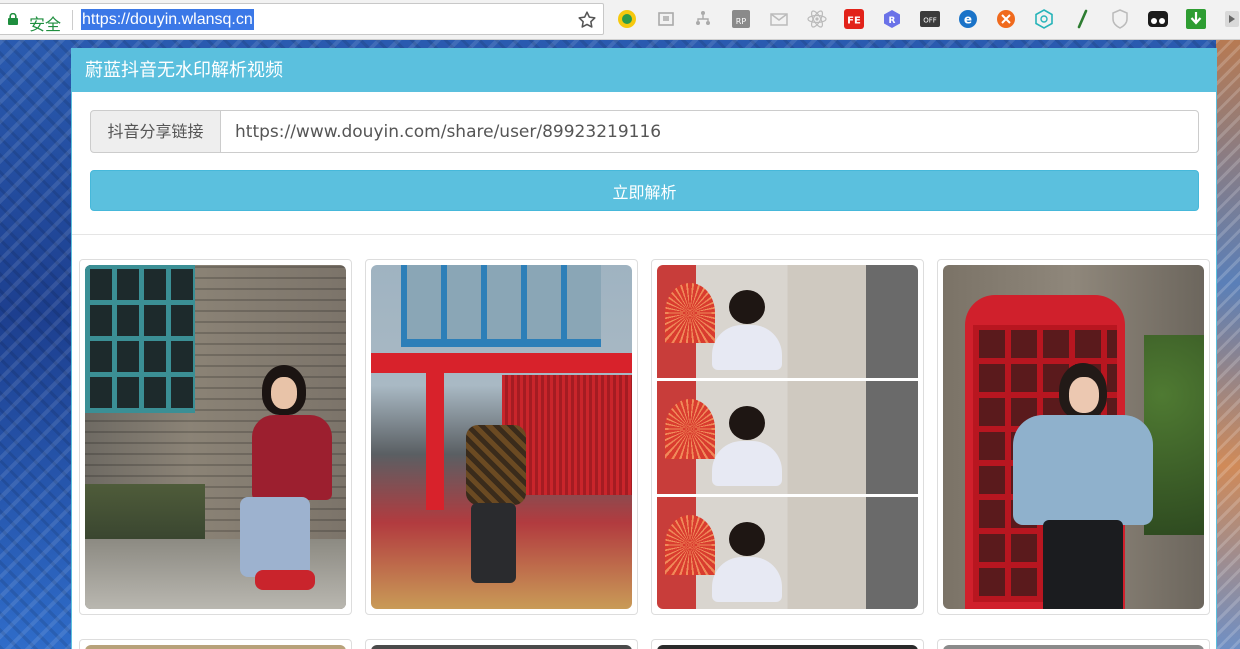  What do you see at coordinates (1196, 19) in the screenshot?
I see `download-extension-icon` at bounding box center [1196, 19].